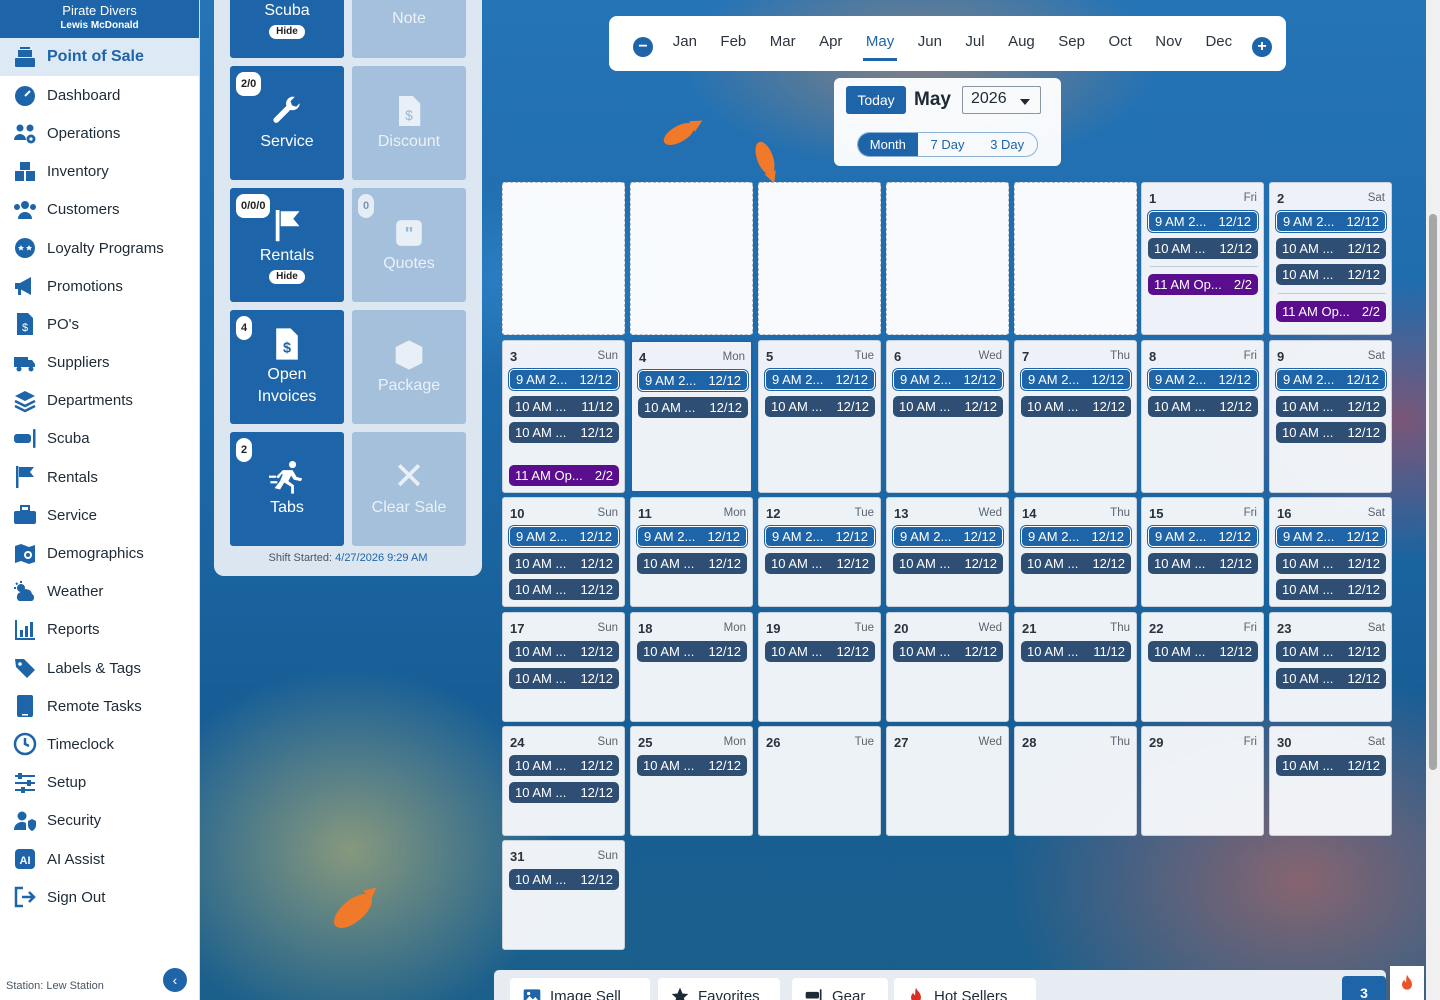 The image size is (1440, 1000). I want to click on sidebar-item-remote: Remote Tasks, so click(99, 706).